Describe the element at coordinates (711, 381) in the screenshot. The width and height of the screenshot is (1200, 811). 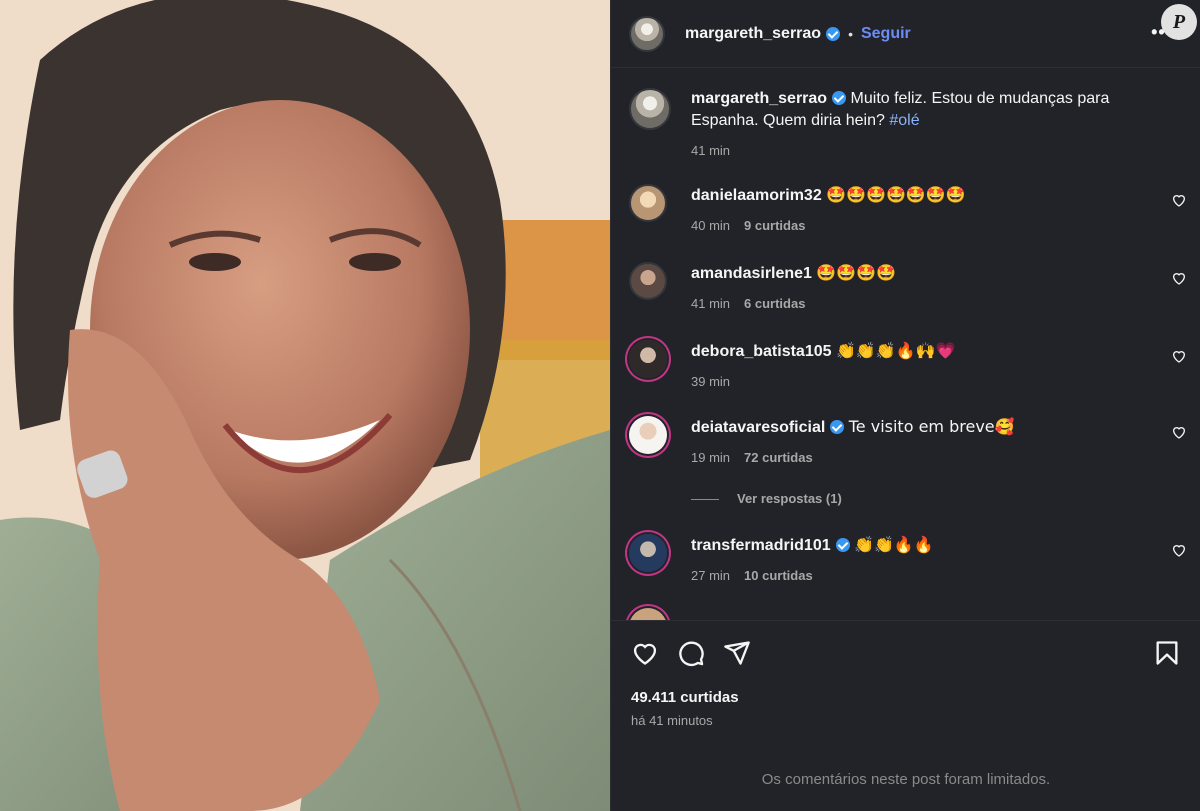
I see `comment-time: 39 min` at that location.